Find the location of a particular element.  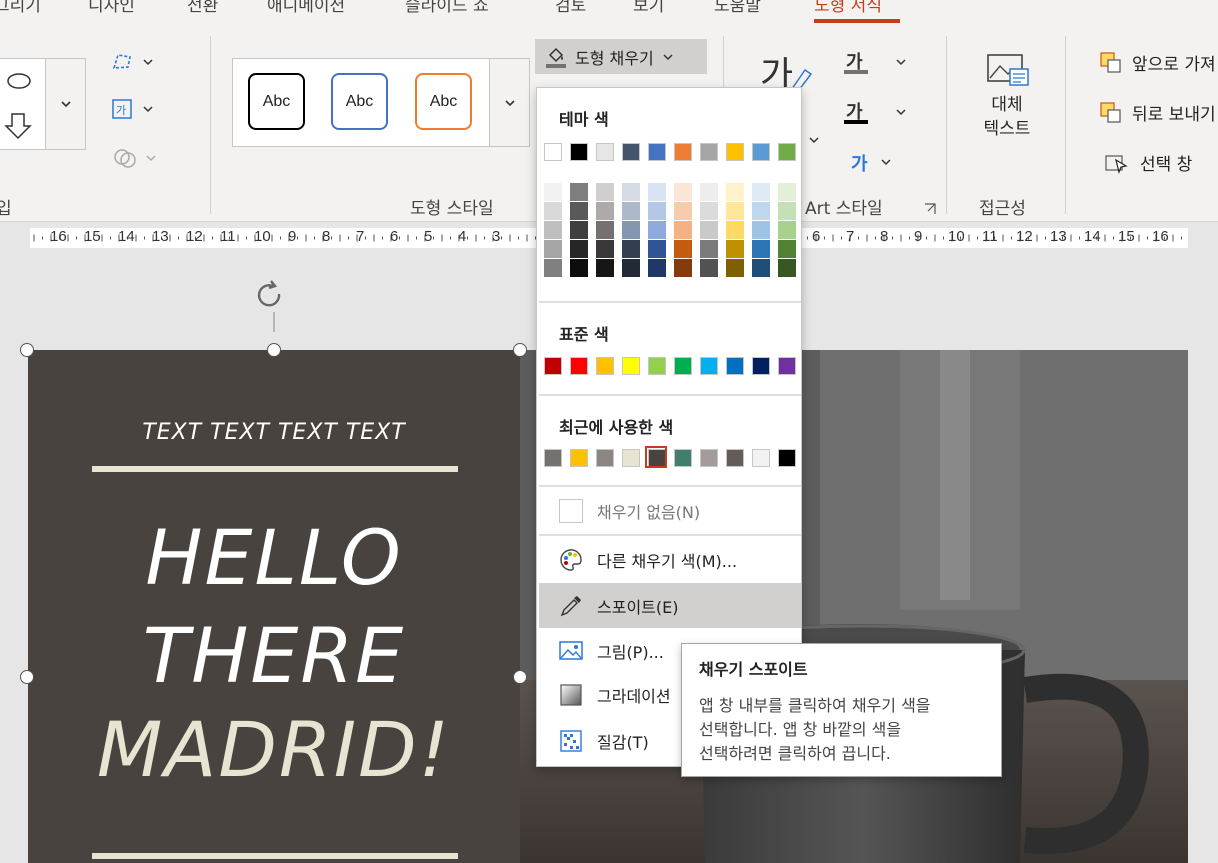

resize-handle-left is located at coordinates (27, 677).